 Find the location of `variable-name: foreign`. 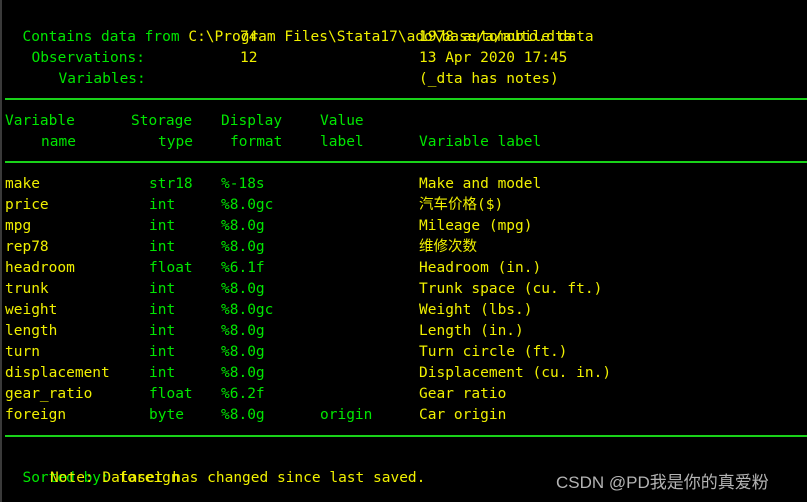

variable-name: foreign is located at coordinates (36, 415).